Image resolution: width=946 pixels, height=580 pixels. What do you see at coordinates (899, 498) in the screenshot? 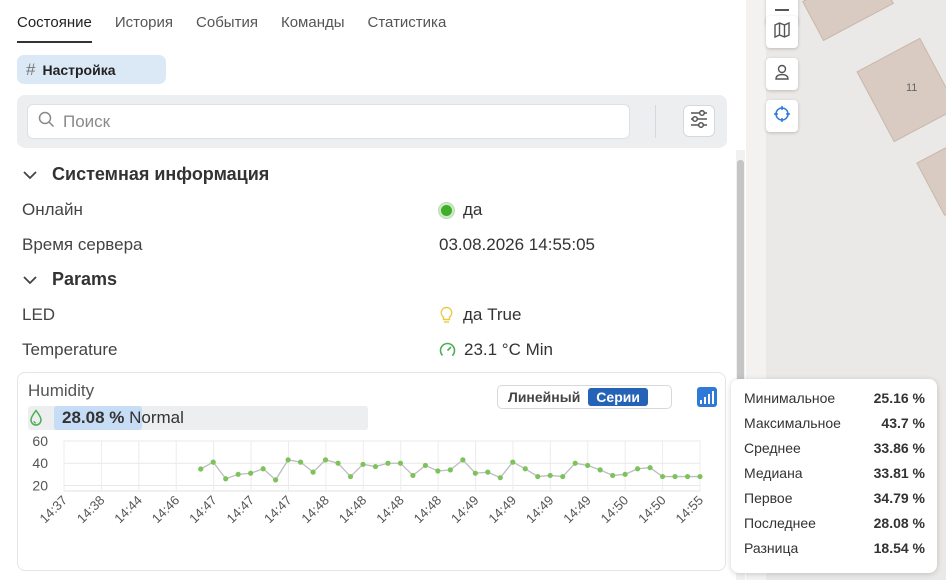
I see `stat-value: 34.79 %` at bounding box center [899, 498].